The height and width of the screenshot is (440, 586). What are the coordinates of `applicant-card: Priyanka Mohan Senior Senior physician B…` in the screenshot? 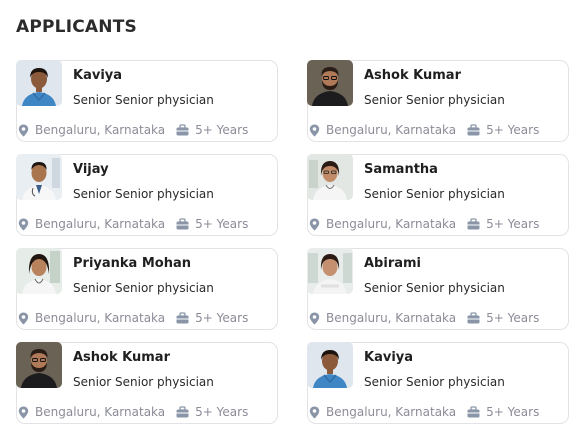 It's located at (147, 289).